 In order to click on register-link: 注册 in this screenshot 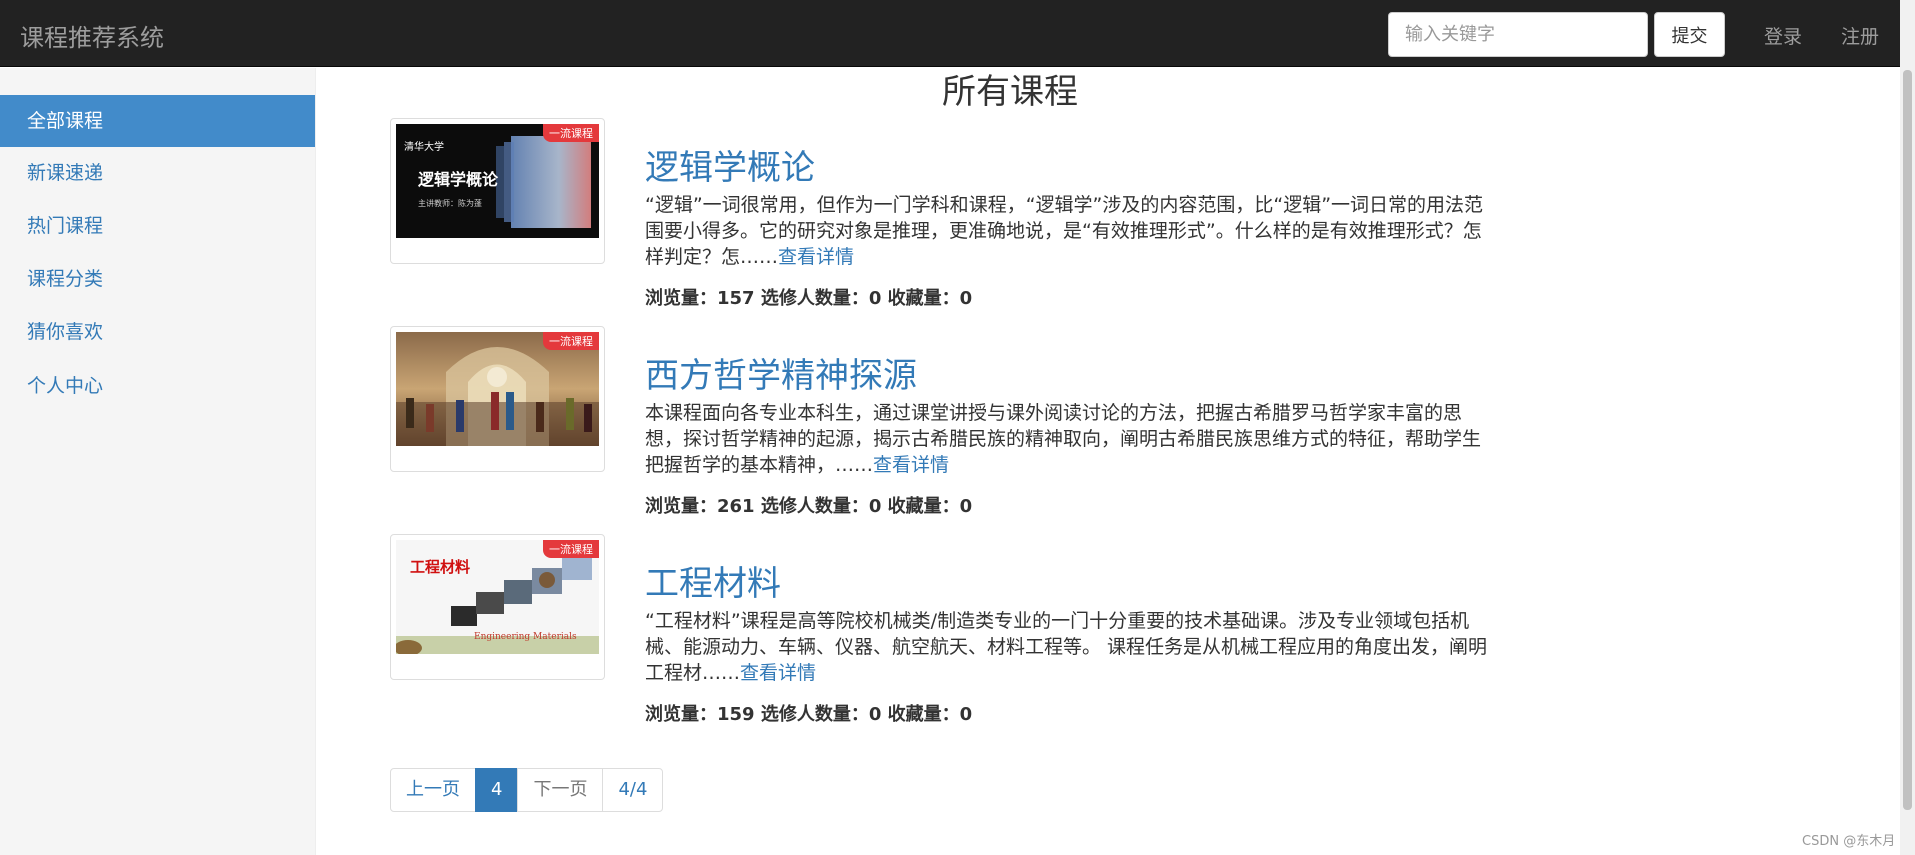, I will do `click(1860, 35)`.